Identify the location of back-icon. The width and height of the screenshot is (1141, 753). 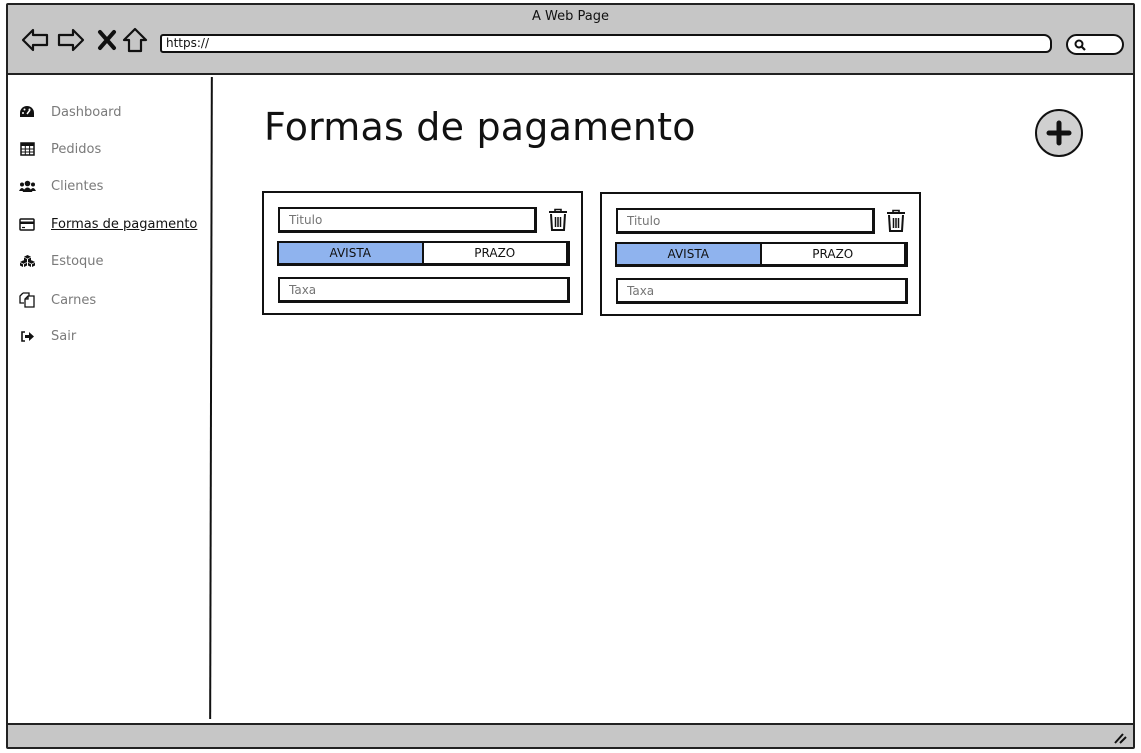
(35, 40).